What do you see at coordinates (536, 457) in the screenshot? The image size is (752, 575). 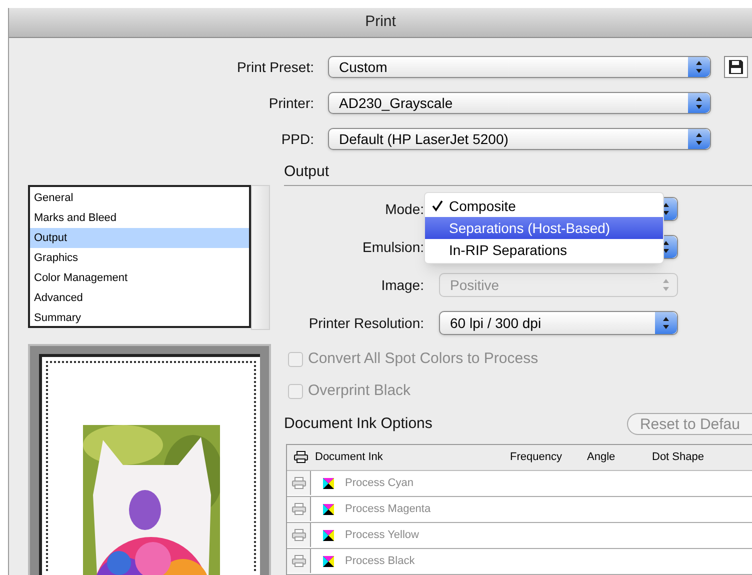 I see `column-header: Frequency` at bounding box center [536, 457].